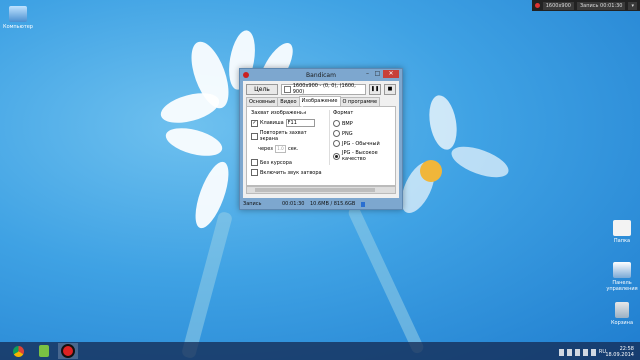  I want to click on desktop-icon-computer: Компьютер, so click(18, 18).